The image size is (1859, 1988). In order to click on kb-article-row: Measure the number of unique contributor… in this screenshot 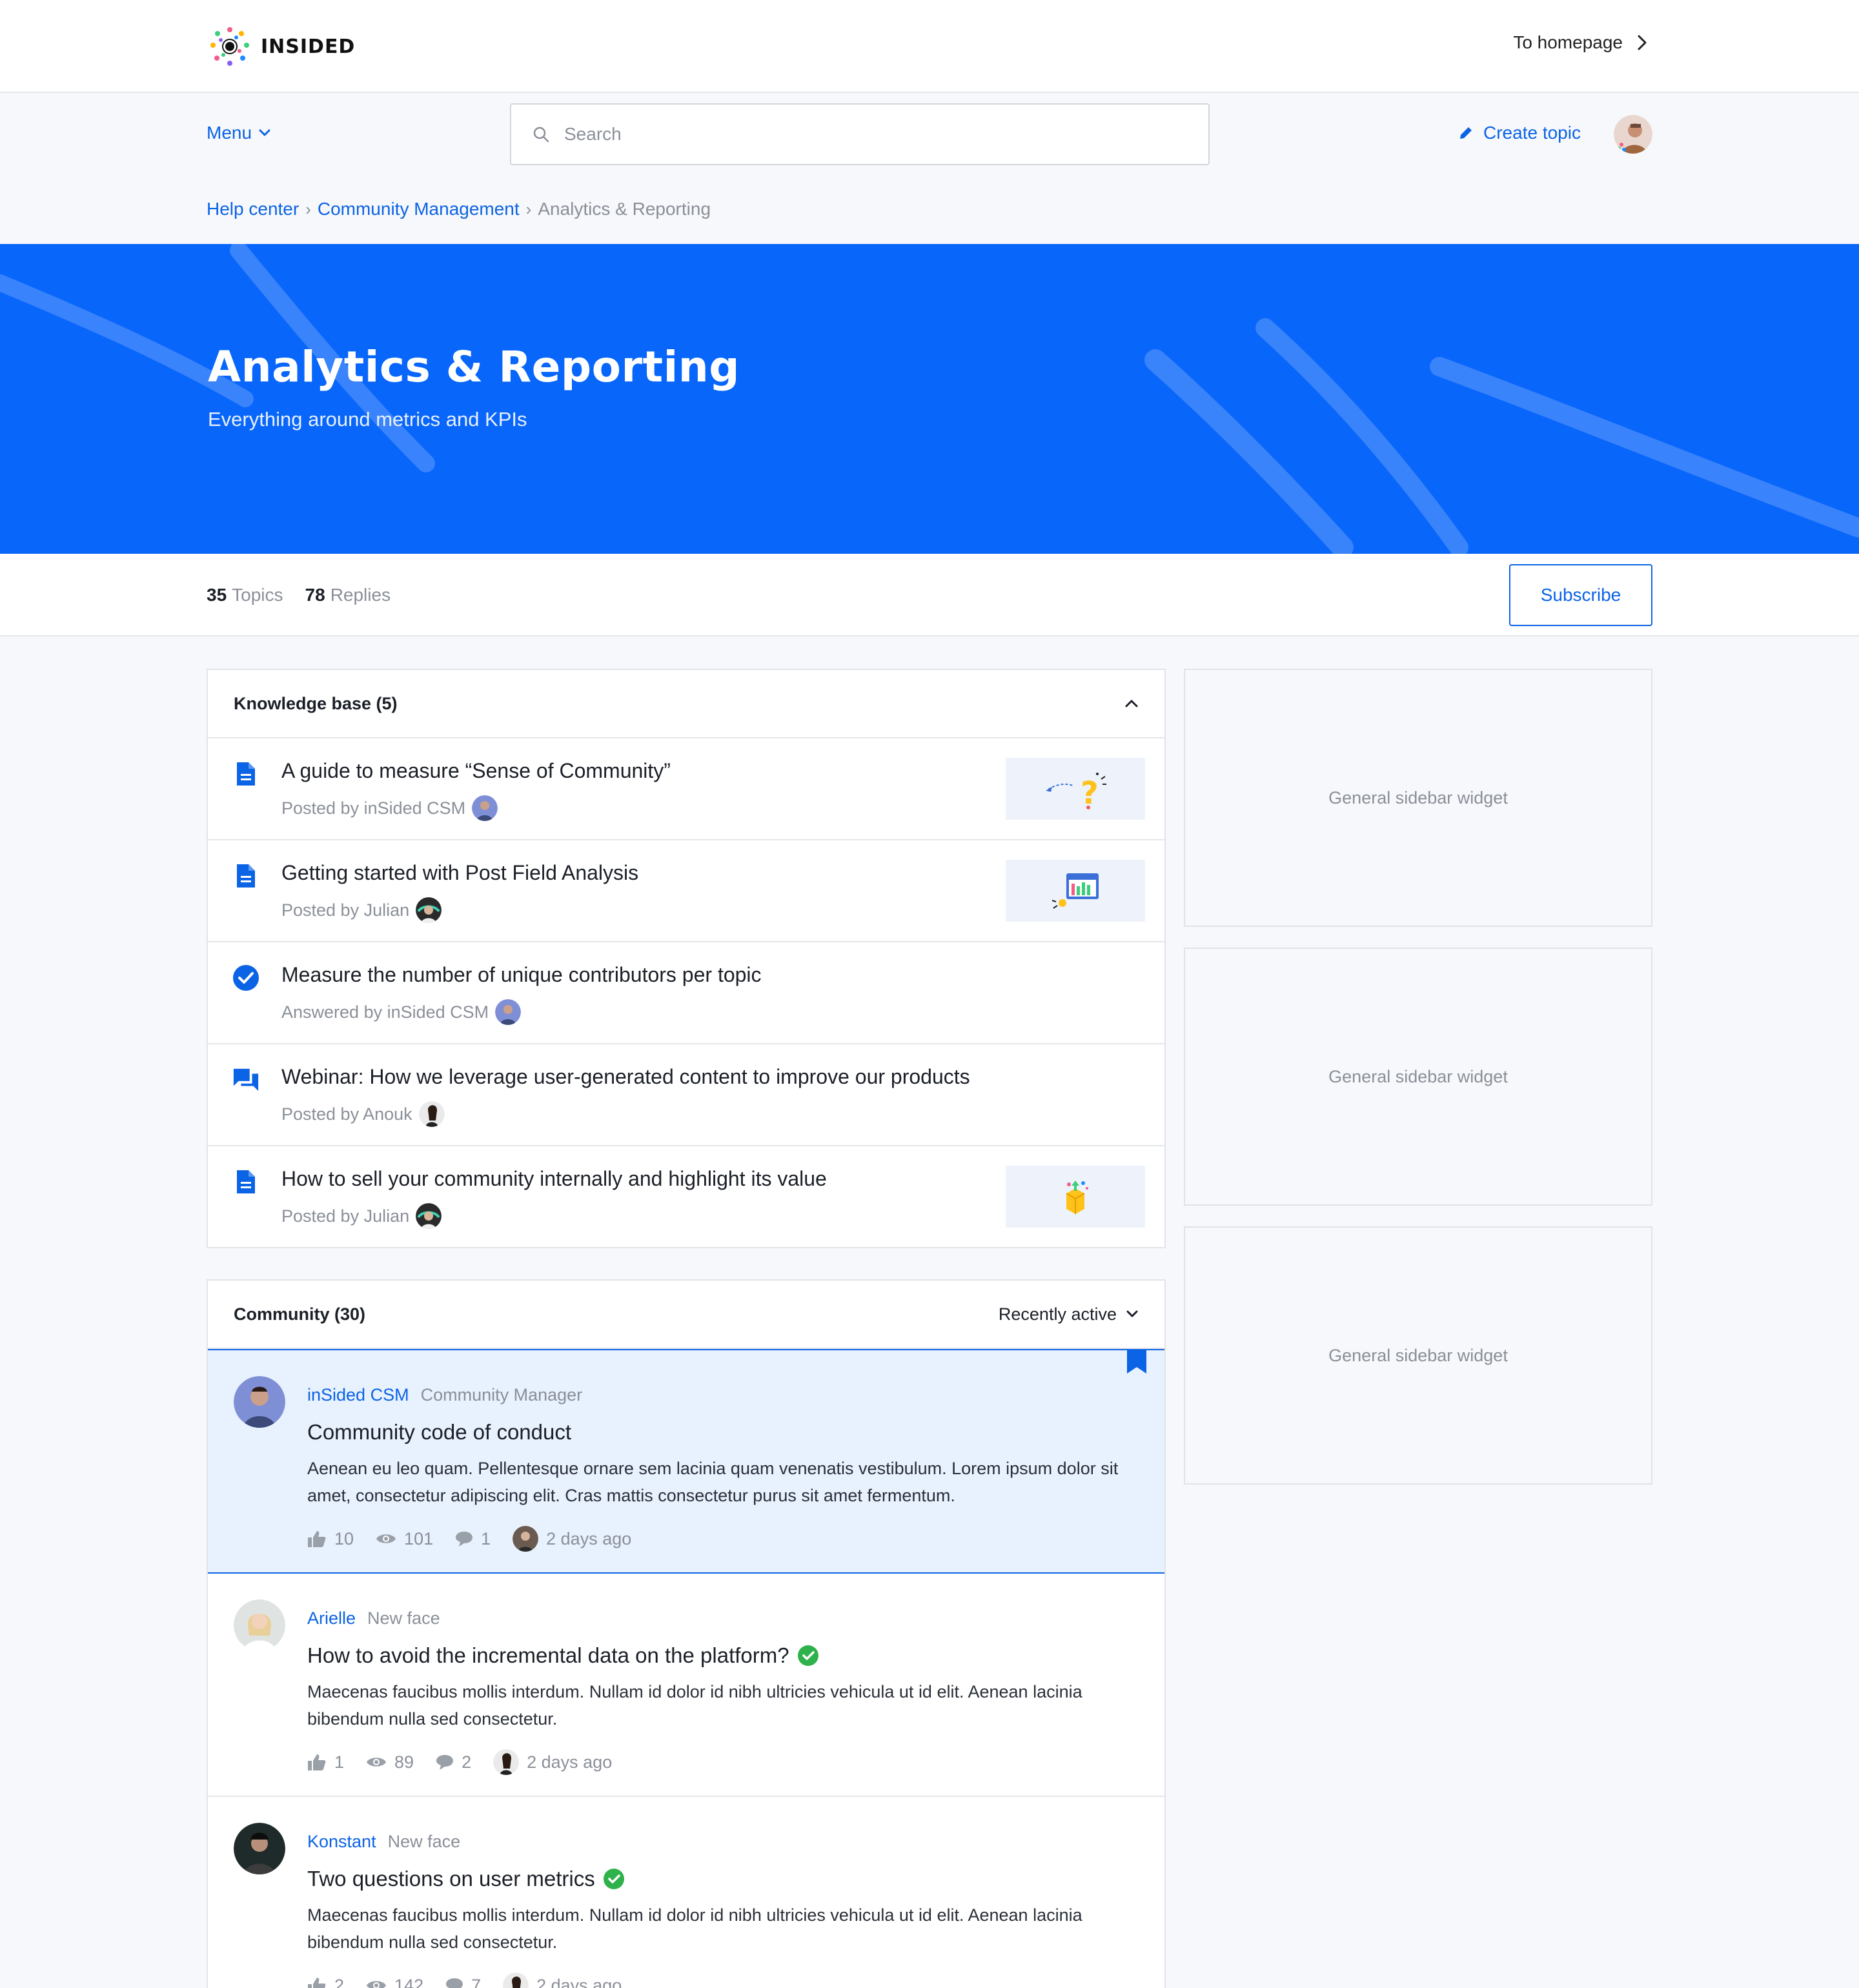, I will do `click(686, 993)`.